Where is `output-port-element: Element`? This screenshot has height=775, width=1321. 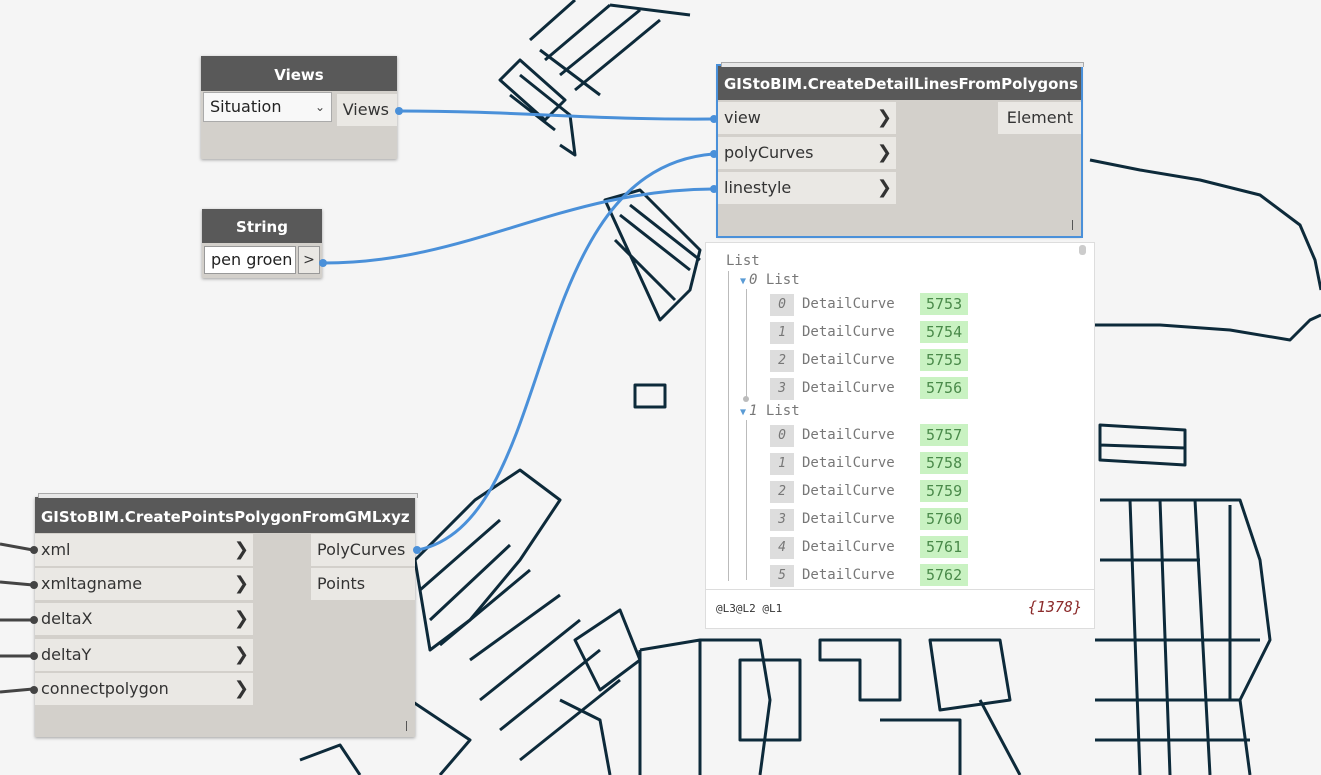
output-port-element: Element is located at coordinates (1039, 118).